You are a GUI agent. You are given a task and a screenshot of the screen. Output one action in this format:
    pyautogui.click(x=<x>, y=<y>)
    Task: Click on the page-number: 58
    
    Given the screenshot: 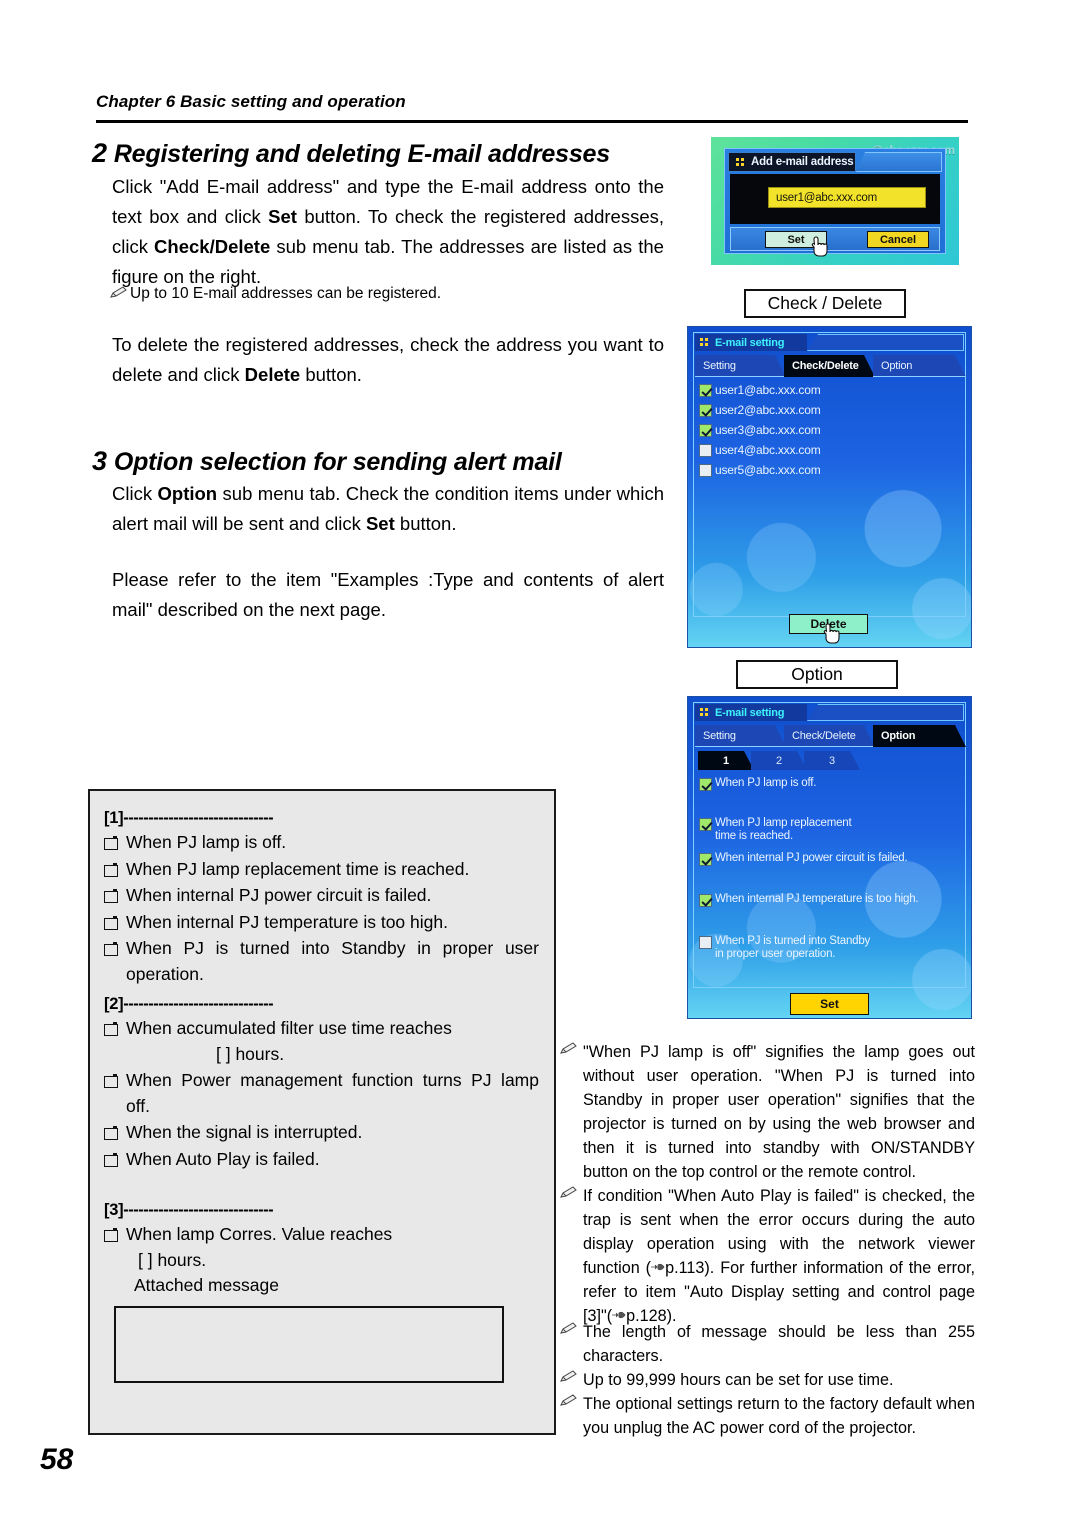 What is the action you would take?
    pyautogui.click(x=57, y=1459)
    